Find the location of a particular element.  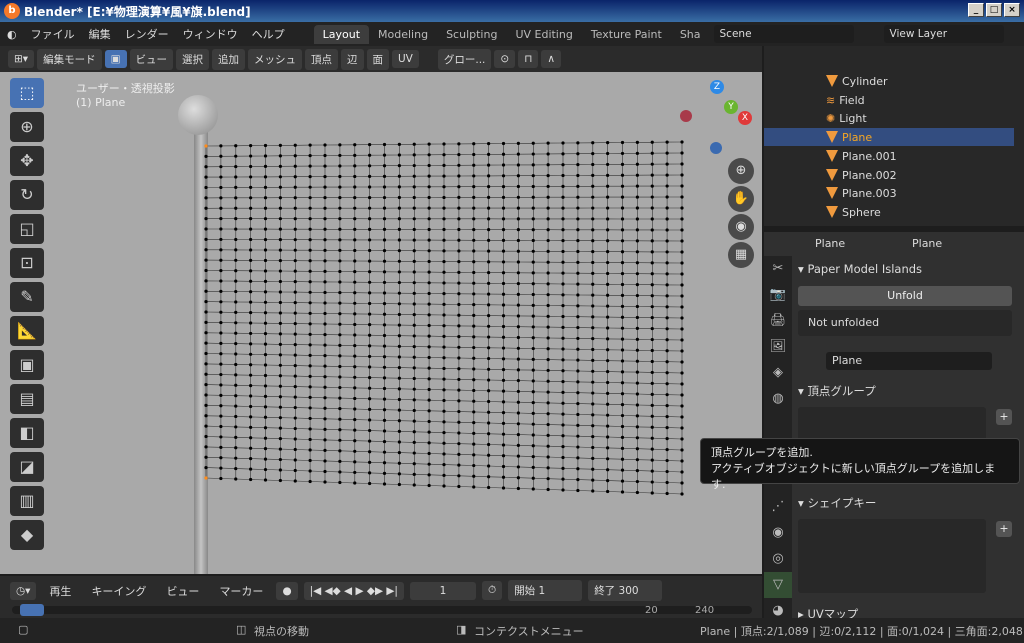

viewport-object-label: (1) Plane is located at coordinates (101, 102).